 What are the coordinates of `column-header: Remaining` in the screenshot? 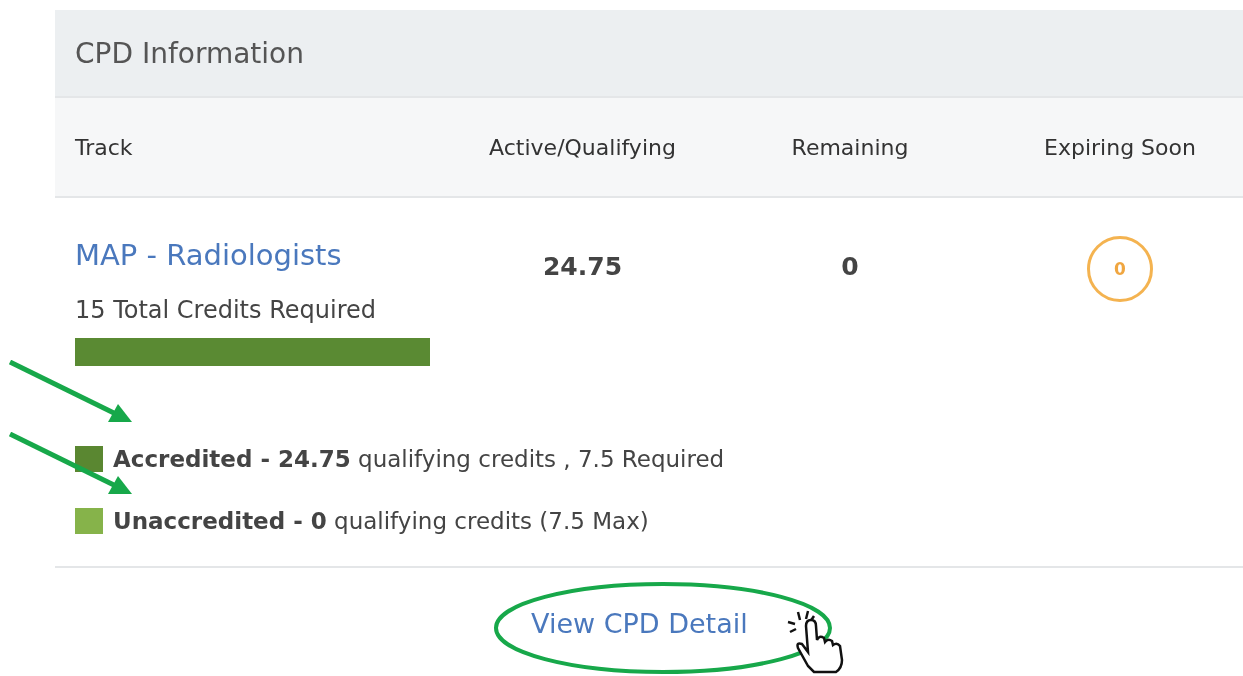 It's located at (850, 147).